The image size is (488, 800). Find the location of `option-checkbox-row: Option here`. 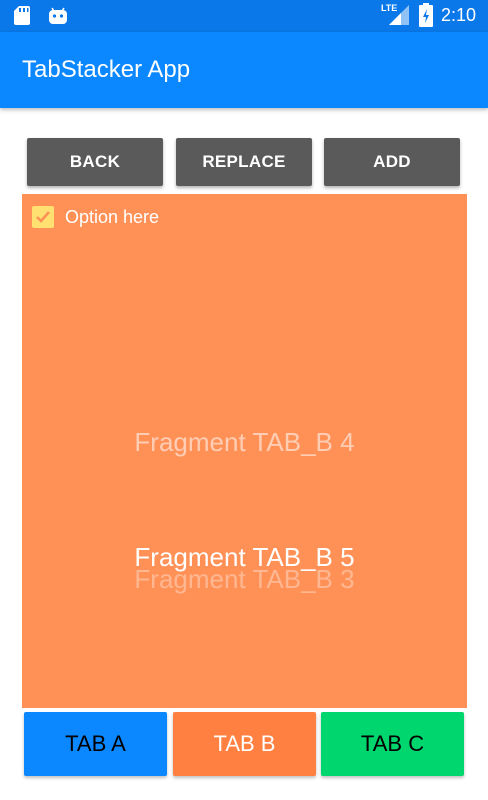

option-checkbox-row: Option here is located at coordinates (95, 217).